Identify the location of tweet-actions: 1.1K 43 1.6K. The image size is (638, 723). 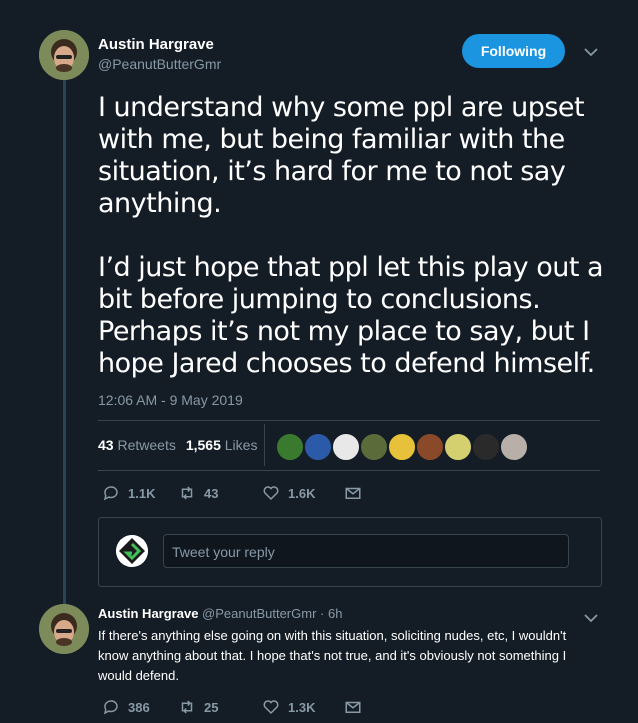
(232, 493).